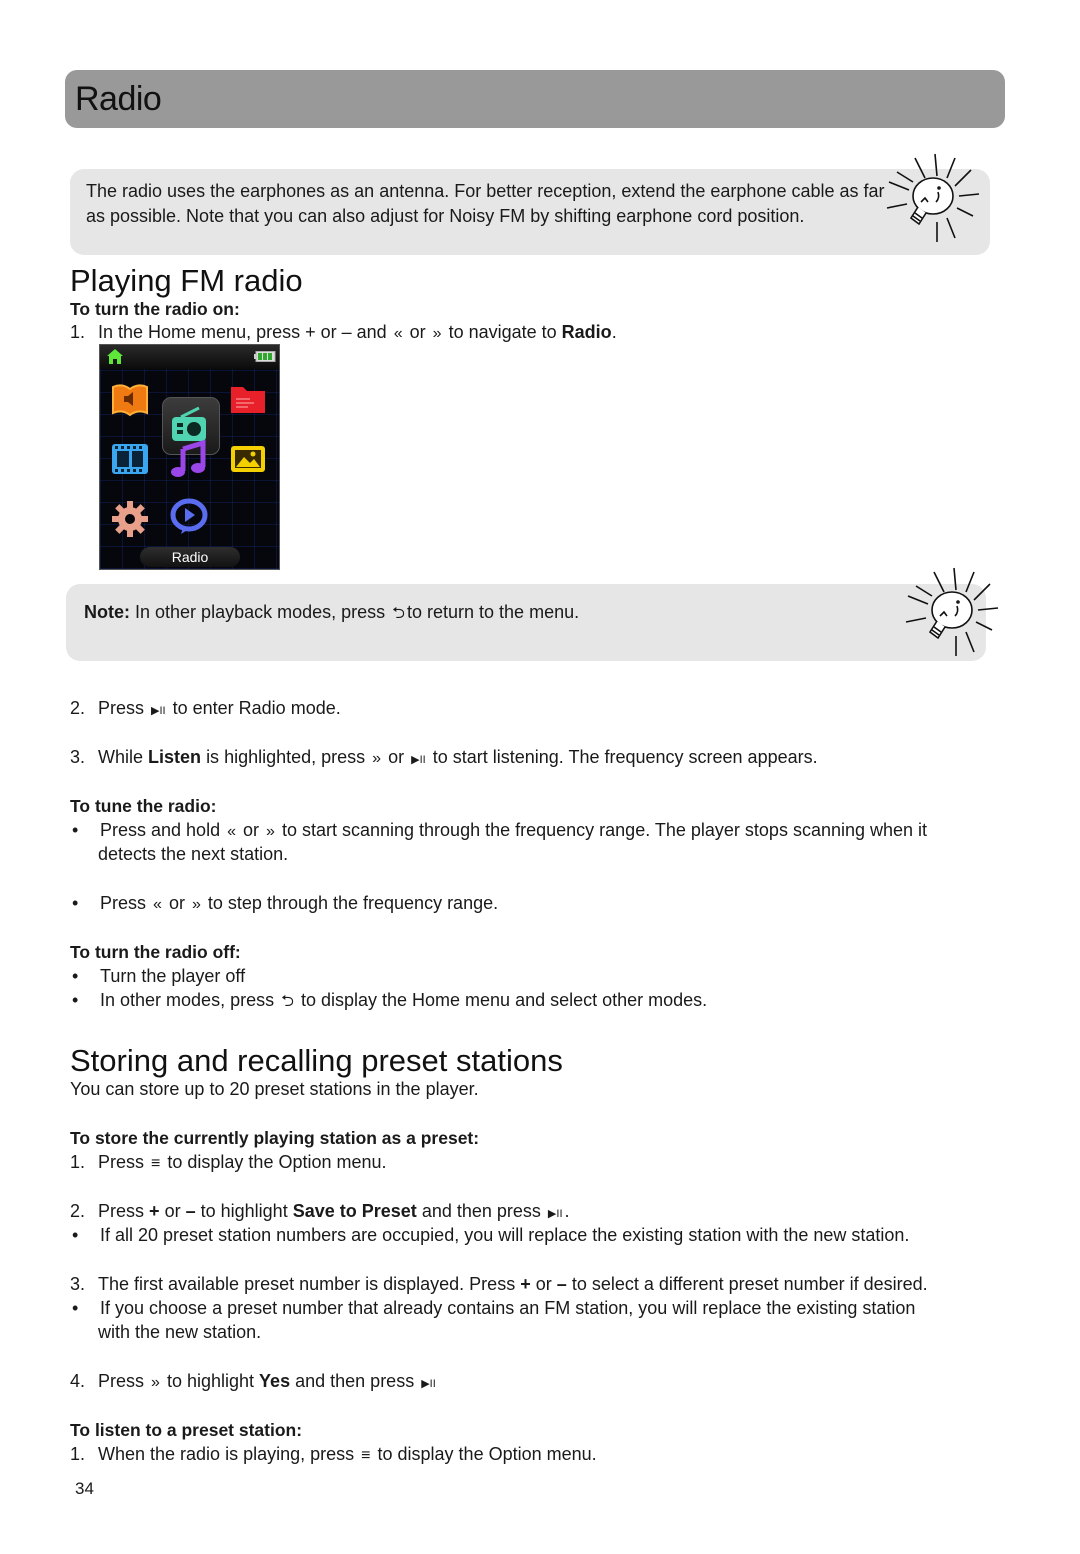  I want to click on step-text: to enter Radio mode., so click(256, 708).